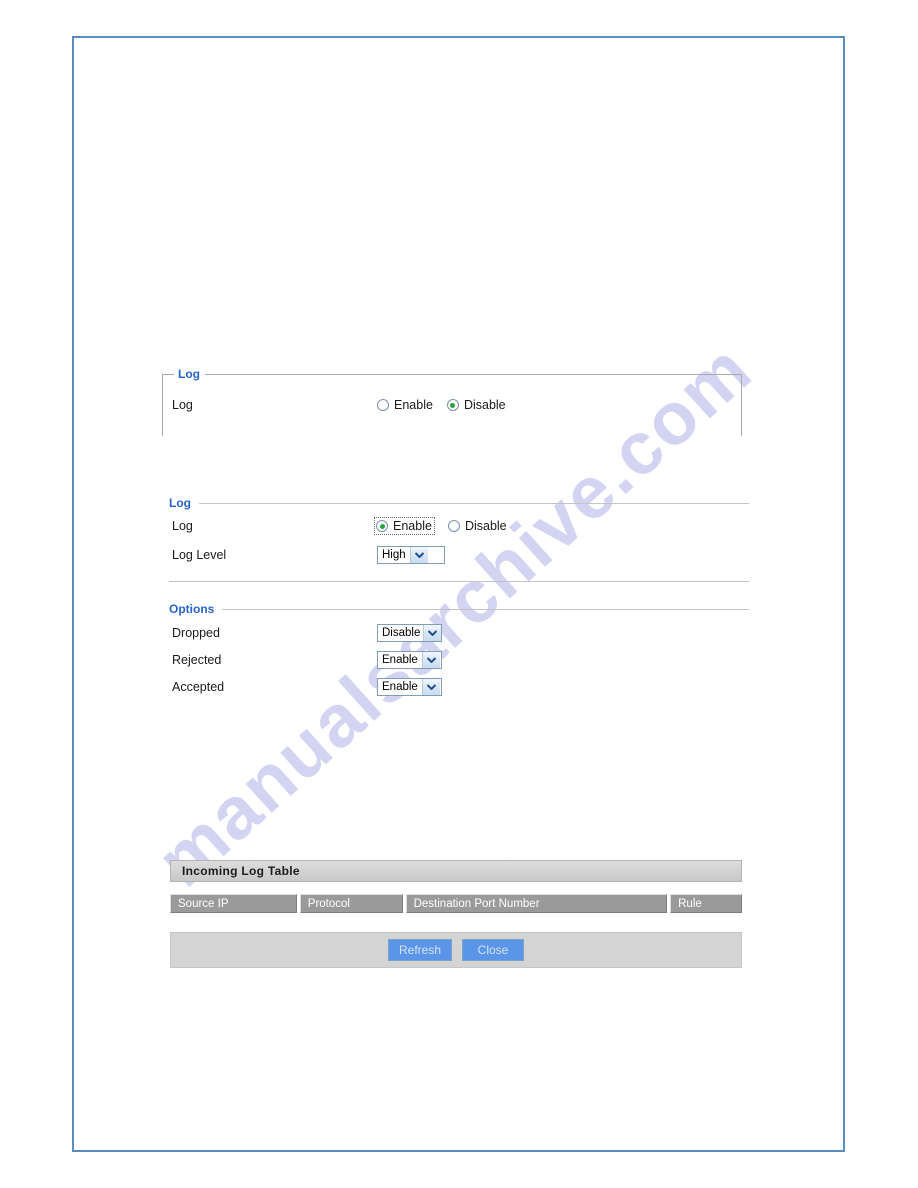 The image size is (918, 1188). What do you see at coordinates (180, 503) in the screenshot?
I see `log-detail-heading-label: Log` at bounding box center [180, 503].